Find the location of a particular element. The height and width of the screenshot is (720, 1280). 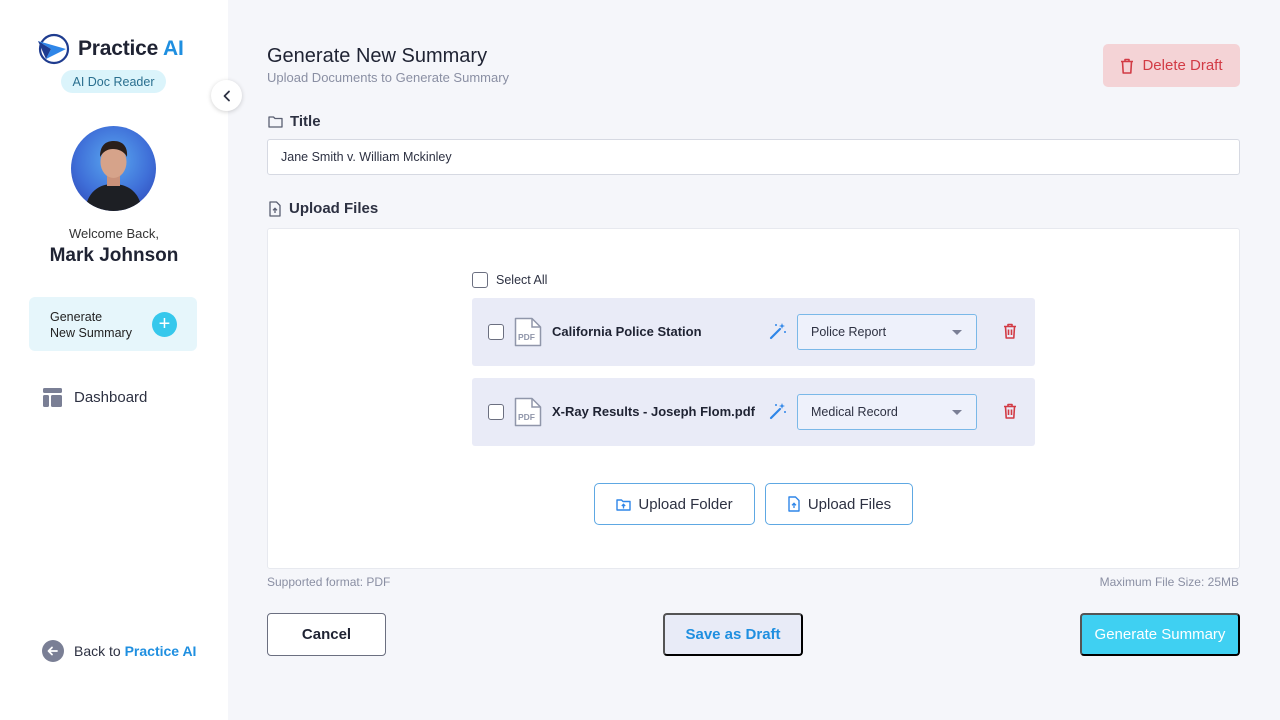

supported-format-hint: Supported format: PDF is located at coordinates (329, 582).